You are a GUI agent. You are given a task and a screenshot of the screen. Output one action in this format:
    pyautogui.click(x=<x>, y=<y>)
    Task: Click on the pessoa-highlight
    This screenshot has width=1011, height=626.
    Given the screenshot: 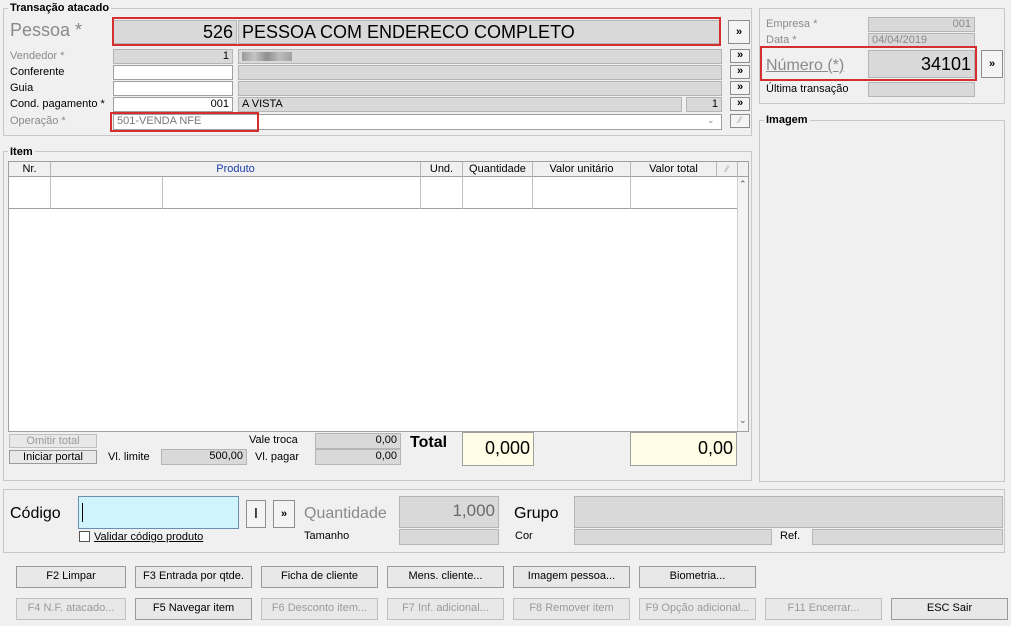 What is the action you would take?
    pyautogui.click(x=416, y=31)
    